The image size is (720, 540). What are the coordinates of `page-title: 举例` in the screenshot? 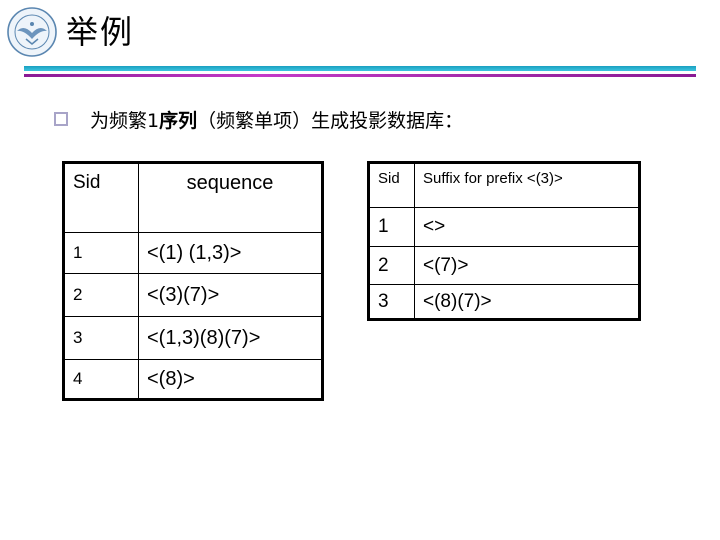 It's located at (100, 32).